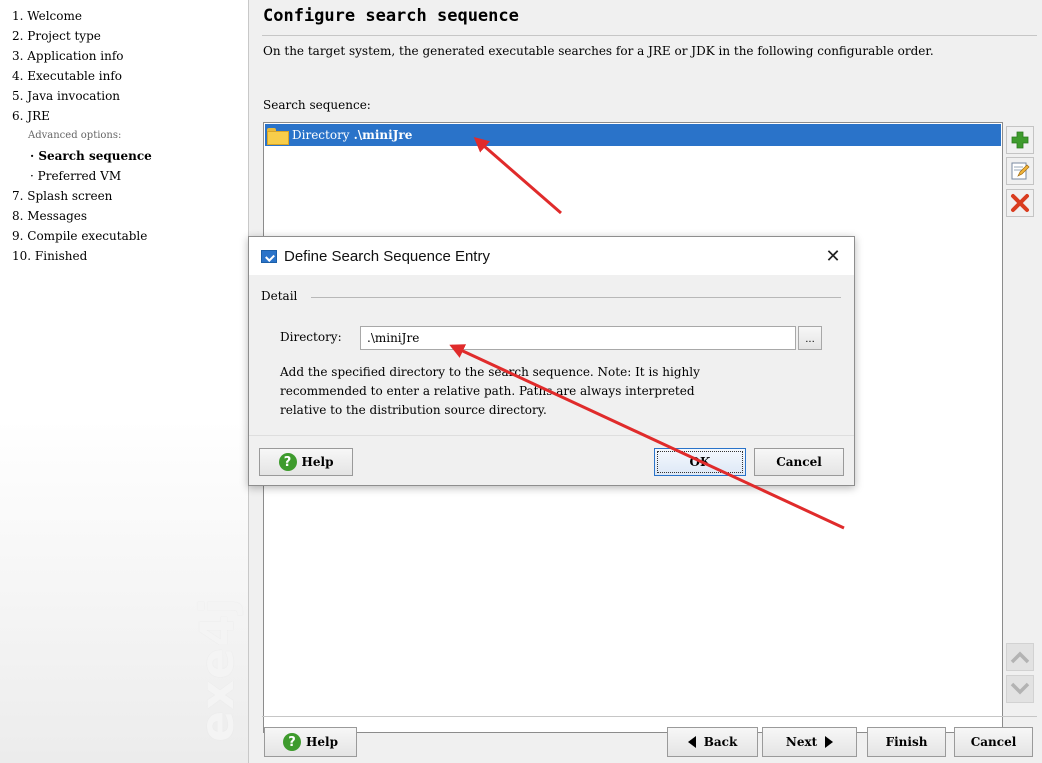  I want to click on move-down-icon, so click(1020, 688).